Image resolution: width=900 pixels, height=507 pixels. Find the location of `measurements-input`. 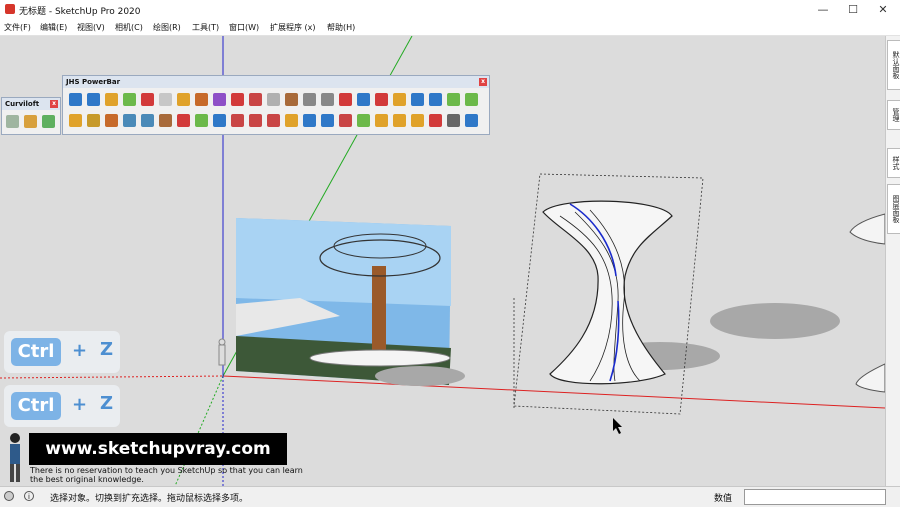

measurements-input is located at coordinates (815, 497).